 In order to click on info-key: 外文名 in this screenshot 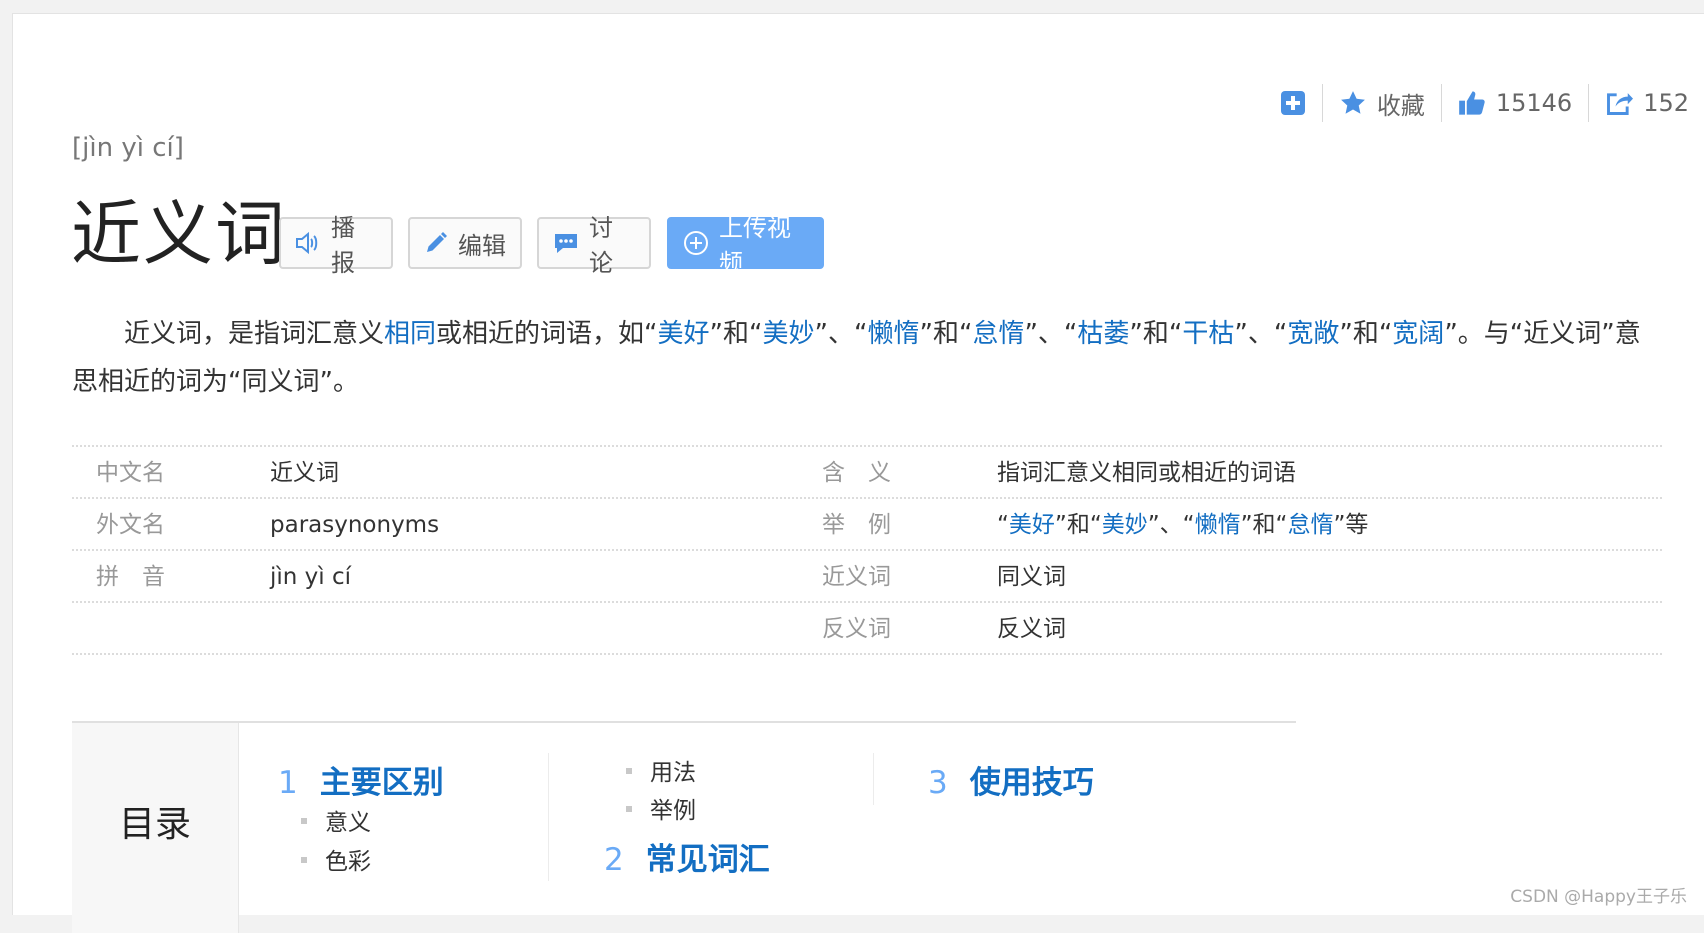, I will do `click(130, 525)`.